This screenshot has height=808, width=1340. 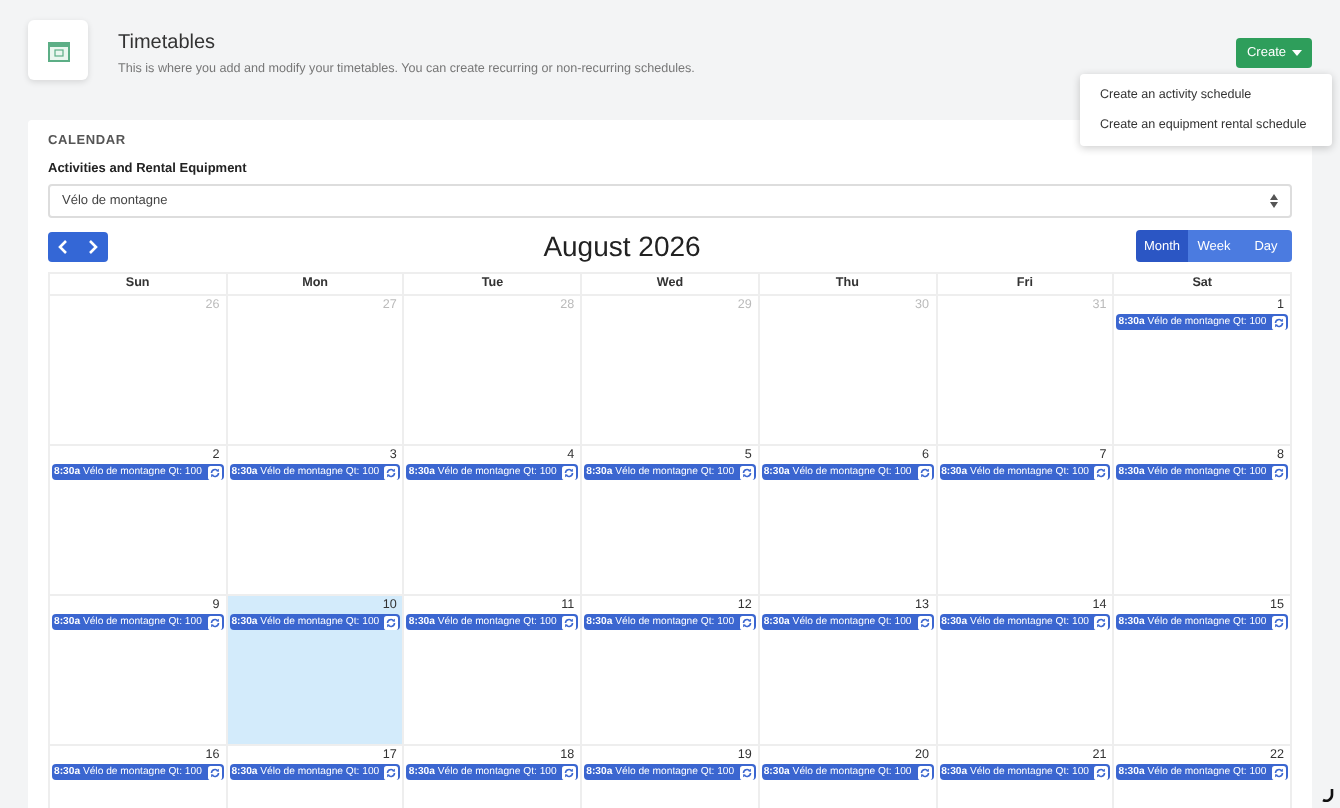 What do you see at coordinates (63, 246) in the screenshot?
I see `chevron-left-icon` at bounding box center [63, 246].